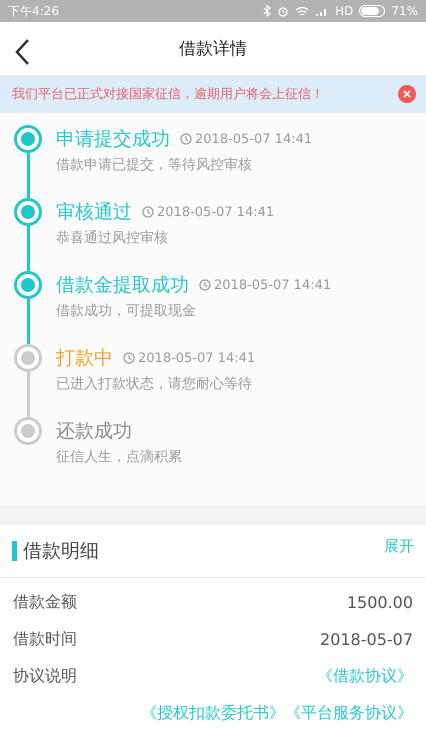 This screenshot has height=744, width=426. Describe the element at coordinates (349, 713) in the screenshot. I see `agreement-link: 《平台服务协议》` at that location.